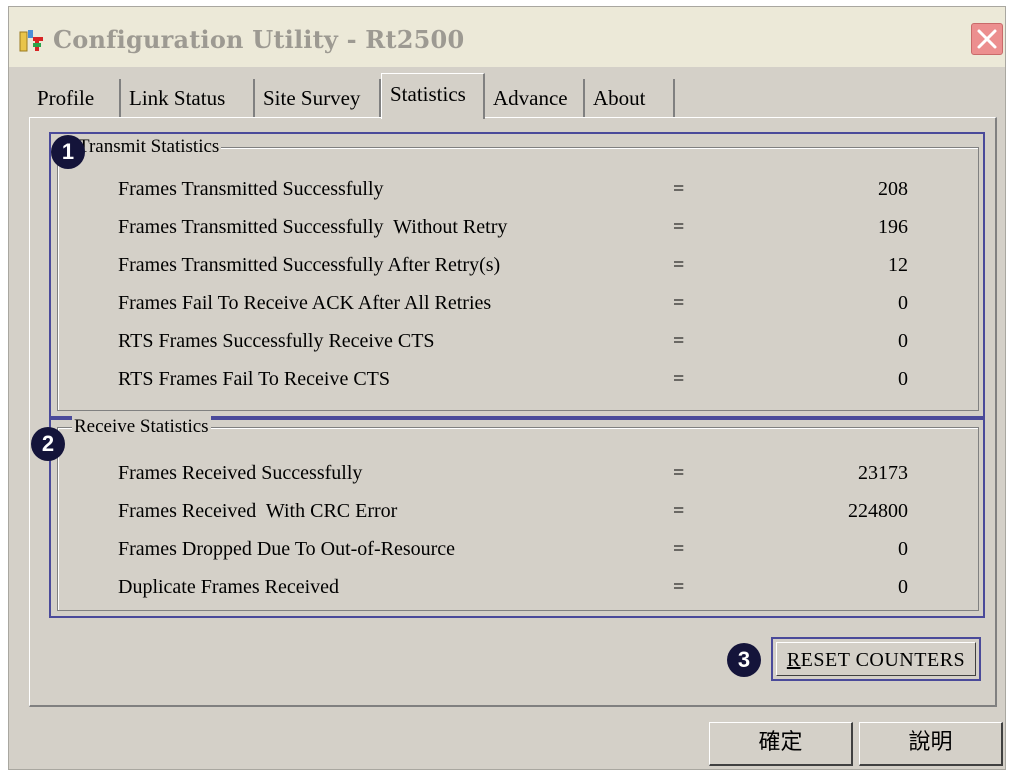 This screenshot has width=1010, height=773. What do you see at coordinates (630, 98) in the screenshot?
I see `tab-about: About` at bounding box center [630, 98].